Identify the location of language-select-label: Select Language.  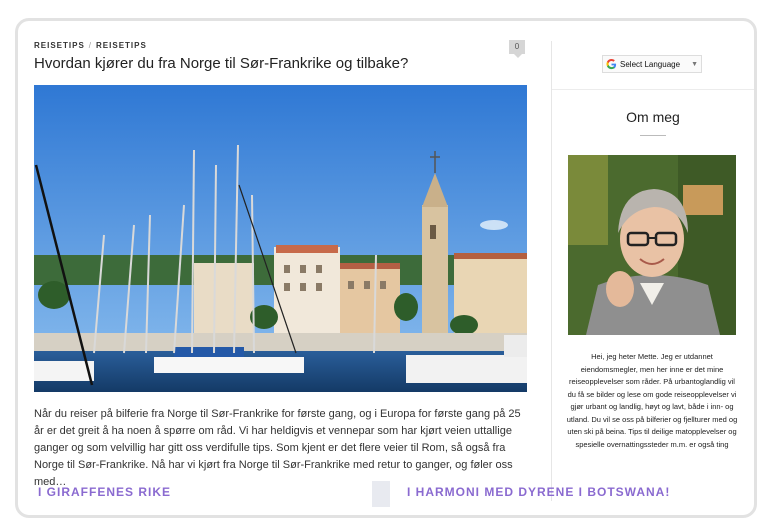
(650, 64).